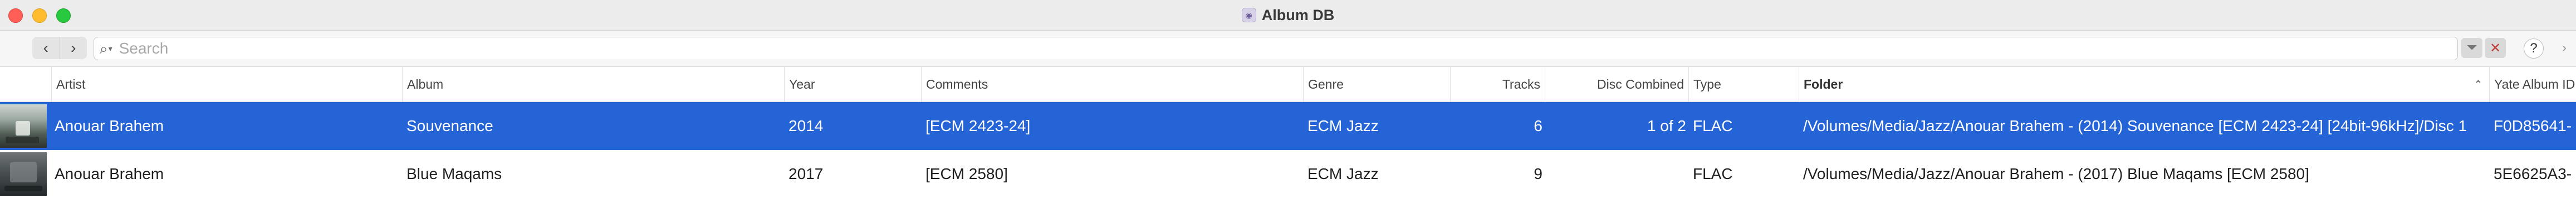 This screenshot has width=2576, height=198. I want to click on comments-cell: [ECM 2580], so click(966, 174).